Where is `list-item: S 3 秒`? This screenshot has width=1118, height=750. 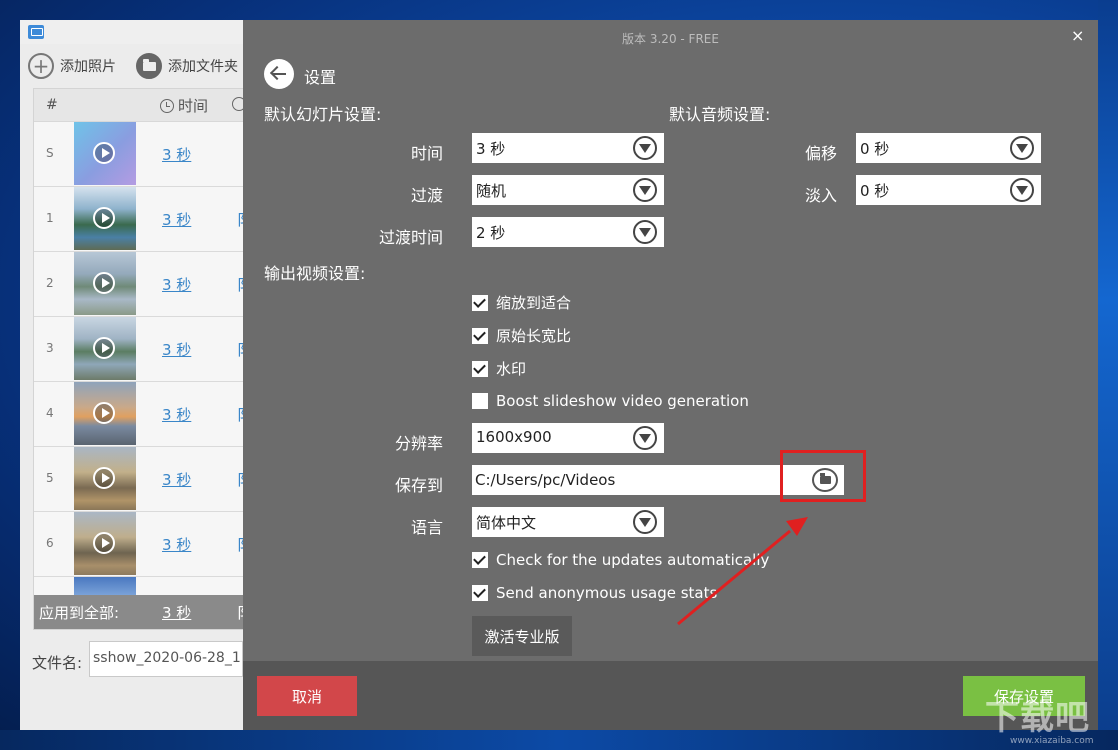
list-item: S 3 秒 is located at coordinates (139, 154).